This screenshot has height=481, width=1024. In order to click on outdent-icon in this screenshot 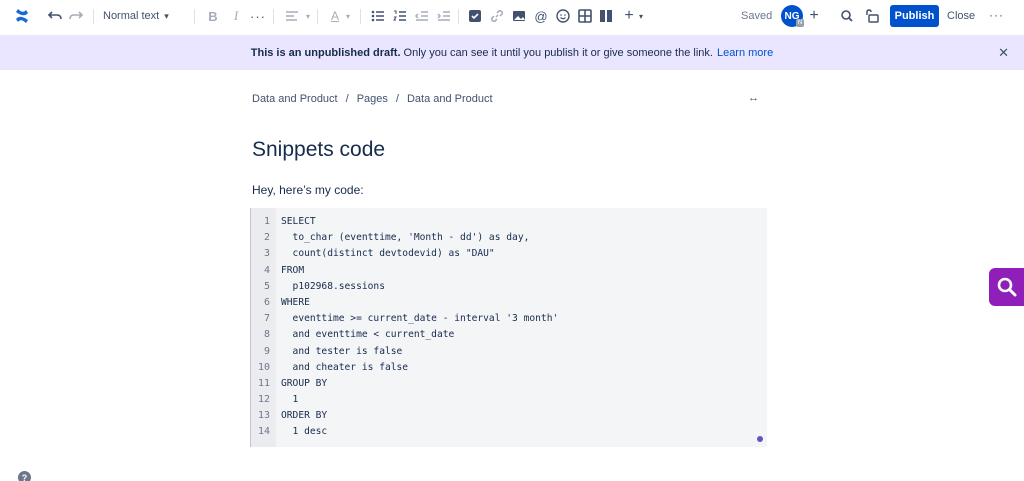, I will do `click(422, 16)`.